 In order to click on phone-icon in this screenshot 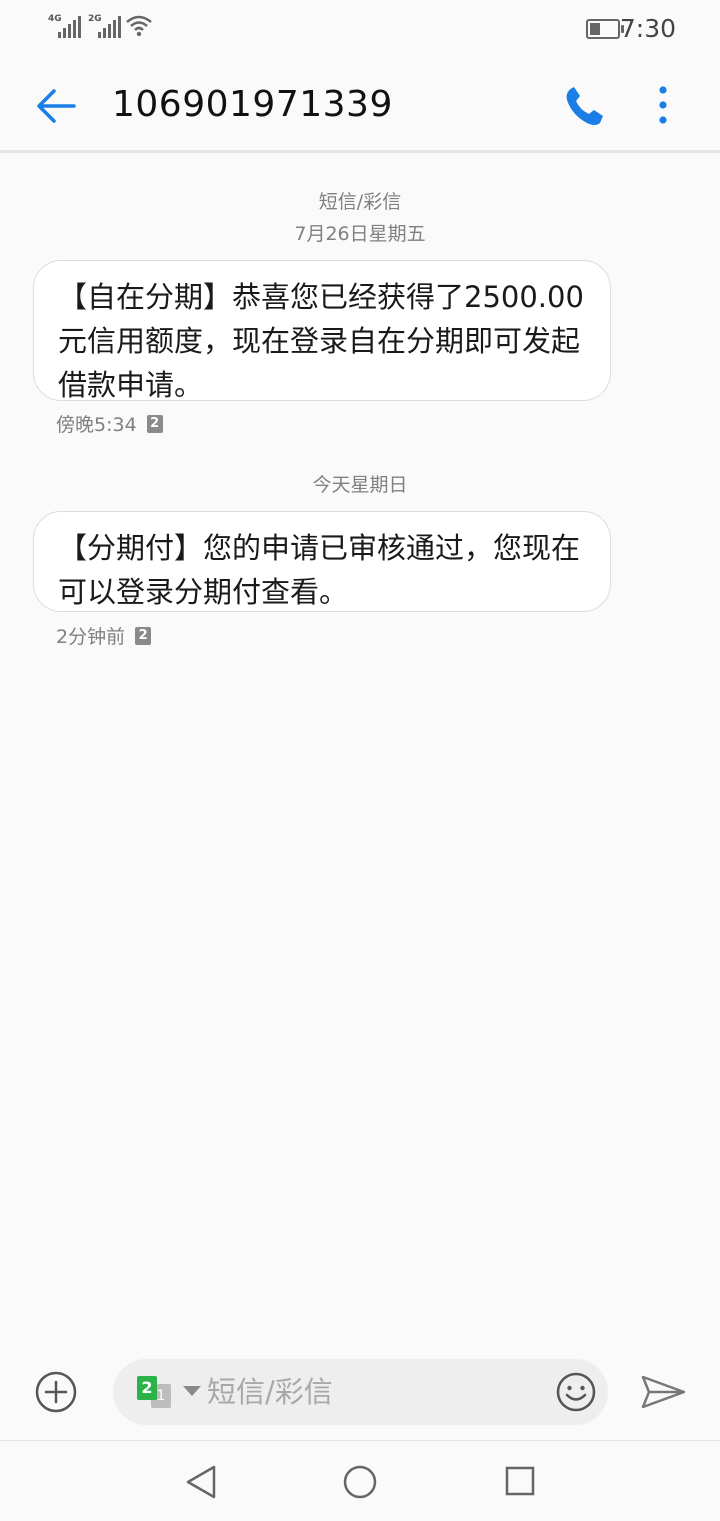, I will do `click(584, 105)`.